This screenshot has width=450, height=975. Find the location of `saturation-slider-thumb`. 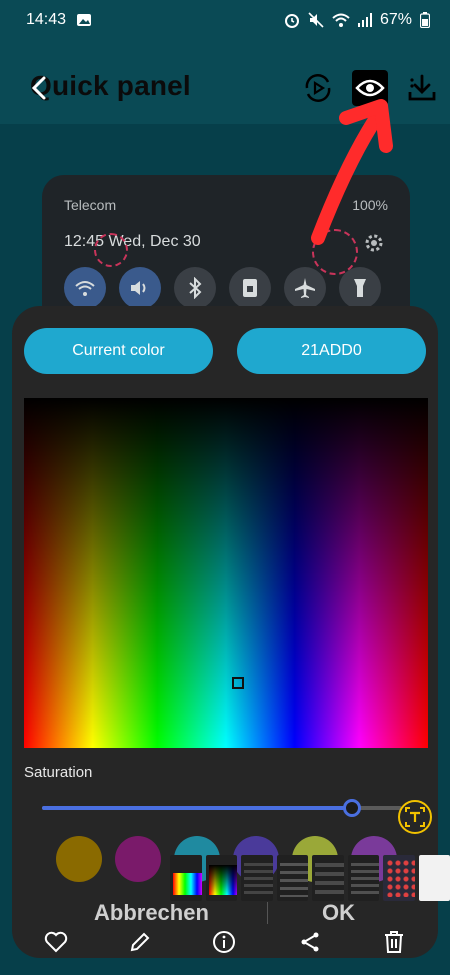

saturation-slider-thumb is located at coordinates (351, 808).